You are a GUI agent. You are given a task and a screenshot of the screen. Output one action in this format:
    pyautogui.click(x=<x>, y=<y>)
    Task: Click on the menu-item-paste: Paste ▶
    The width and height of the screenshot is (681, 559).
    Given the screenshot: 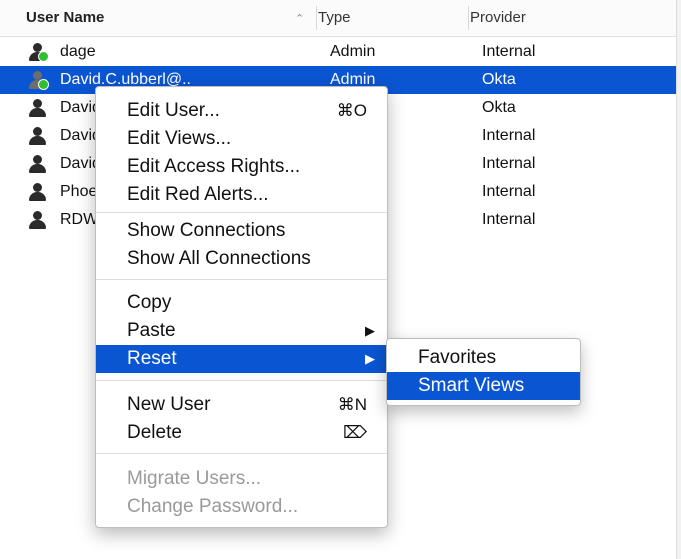 What is the action you would take?
    pyautogui.click(x=241, y=331)
    